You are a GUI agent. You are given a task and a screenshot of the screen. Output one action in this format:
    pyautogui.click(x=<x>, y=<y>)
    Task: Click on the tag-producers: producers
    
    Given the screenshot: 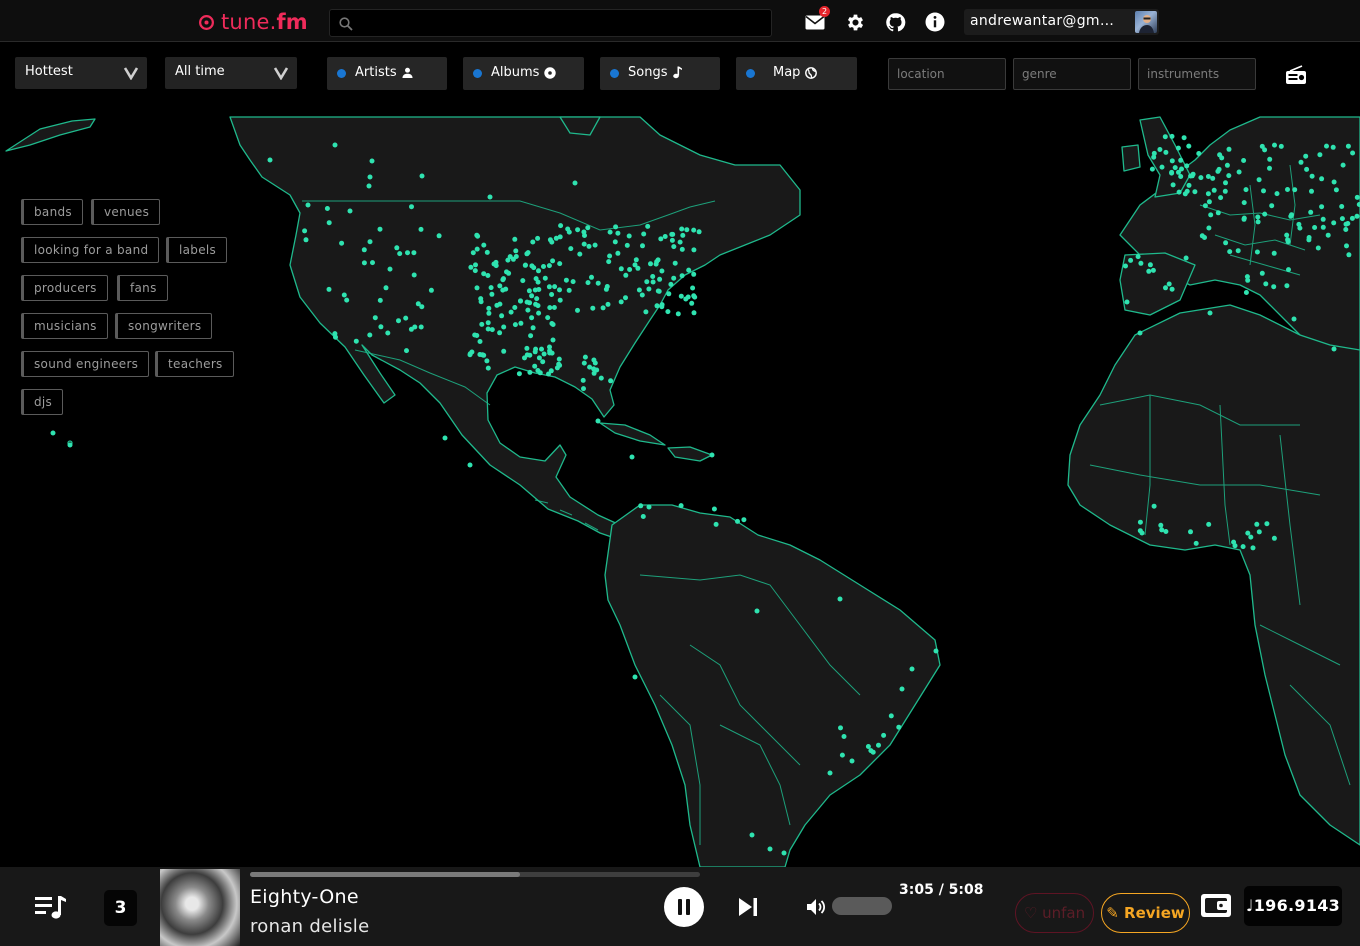 What is the action you would take?
    pyautogui.click(x=64, y=288)
    